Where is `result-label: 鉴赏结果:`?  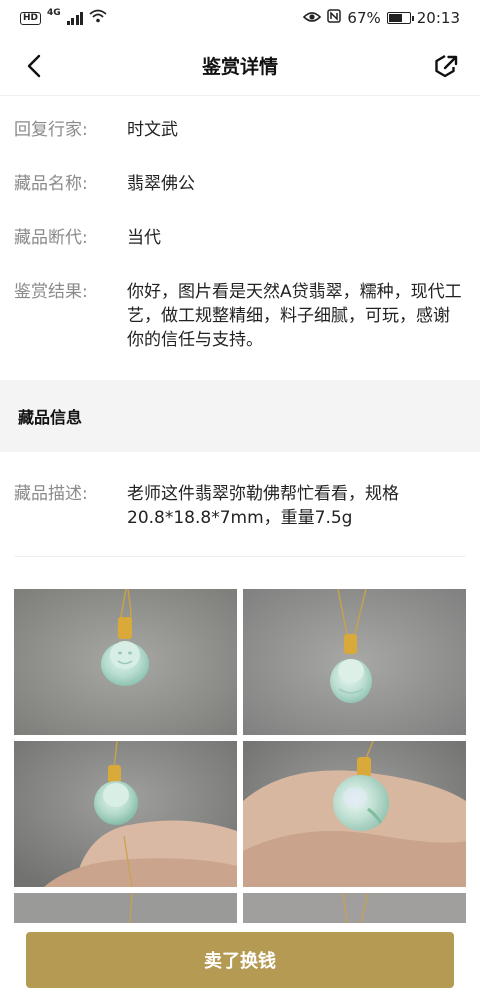 result-label: 鉴赏结果: is located at coordinates (51, 292).